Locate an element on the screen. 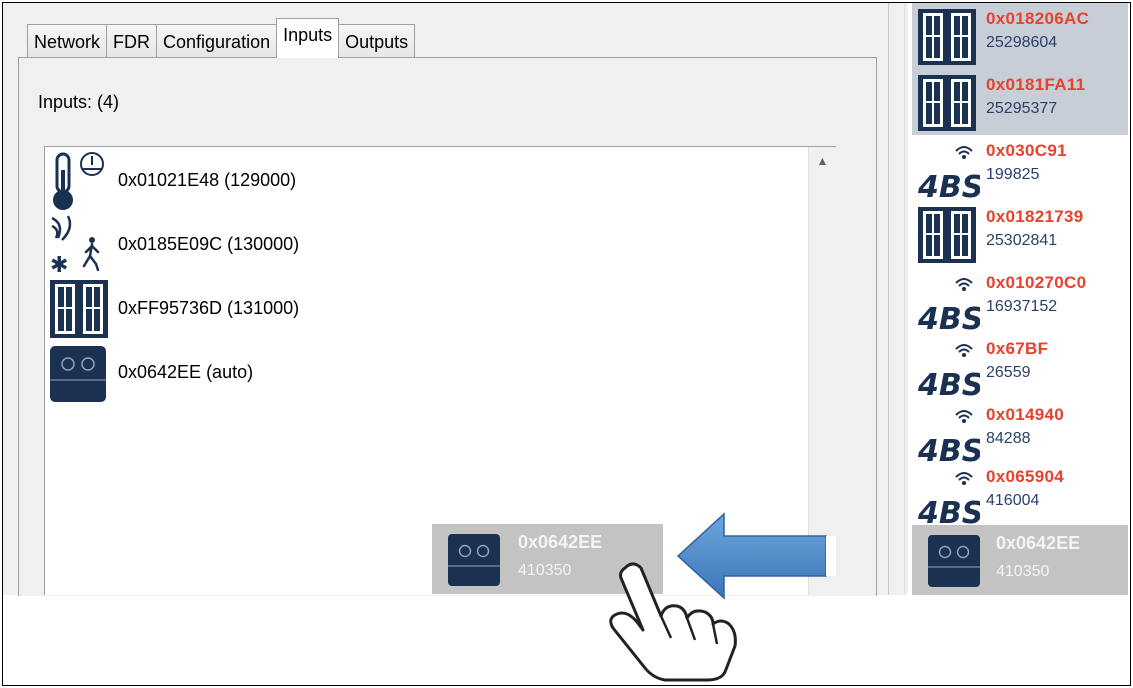 The image size is (1133, 688). tab-configuration: Configuration is located at coordinates (217, 41).